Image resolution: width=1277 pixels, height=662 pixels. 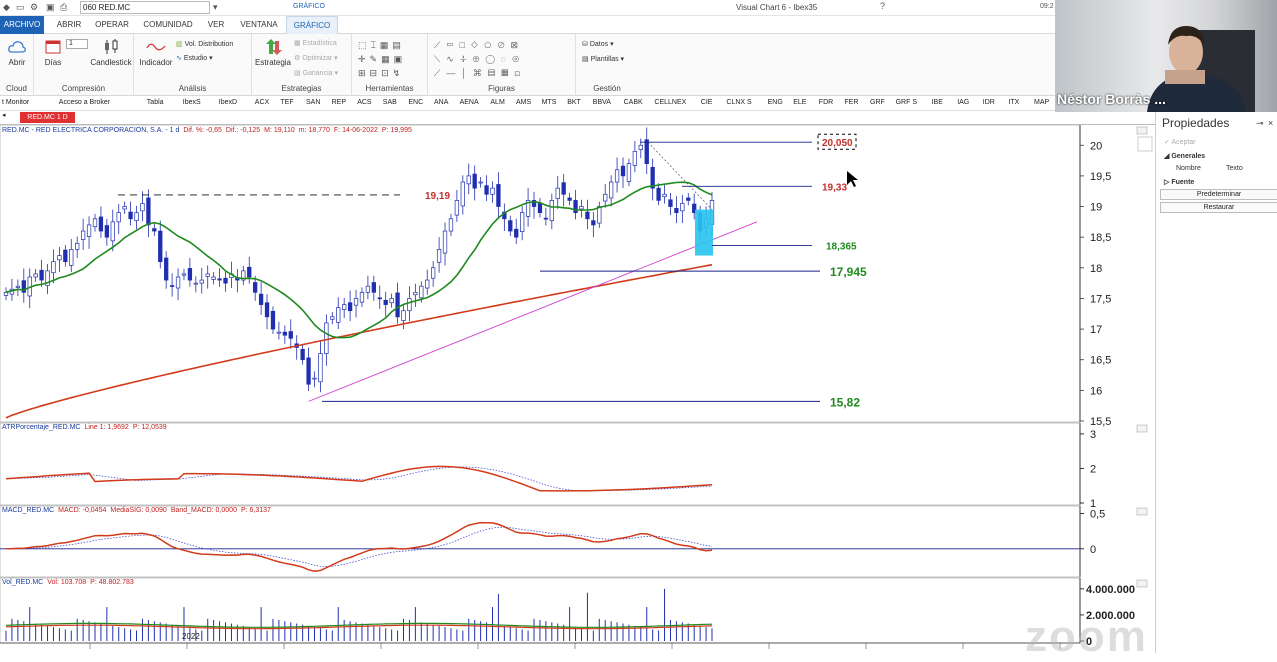 I want to click on ganancia-button: ▤ Ganancia ▾, so click(x=316, y=73).